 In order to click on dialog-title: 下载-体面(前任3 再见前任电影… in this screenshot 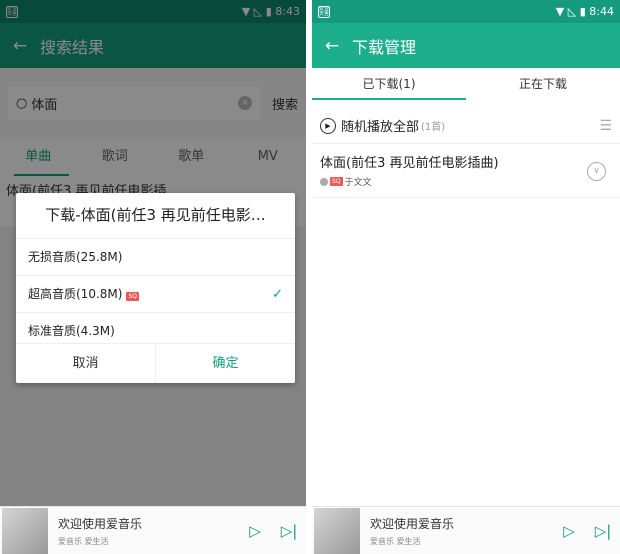, I will do `click(155, 215)`.